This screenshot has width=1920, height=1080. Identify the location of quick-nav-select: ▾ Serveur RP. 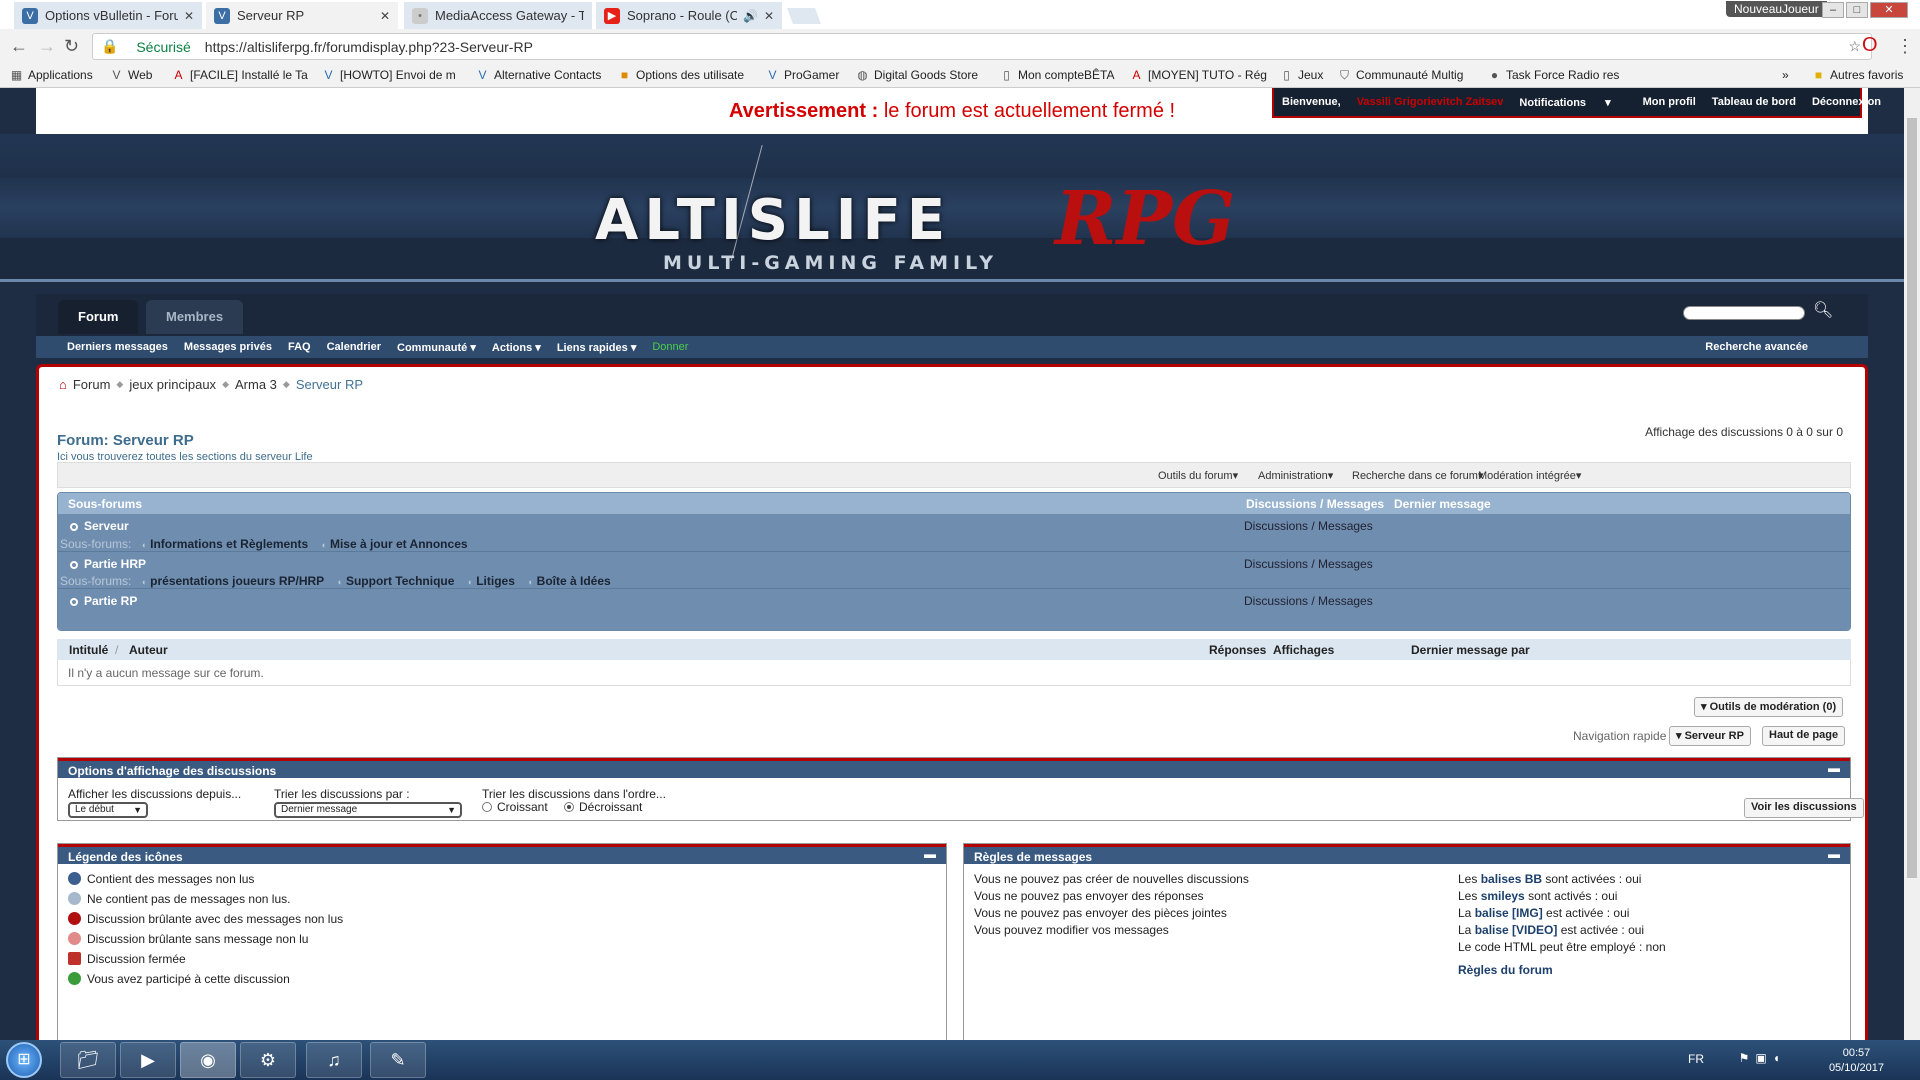
(1710, 736).